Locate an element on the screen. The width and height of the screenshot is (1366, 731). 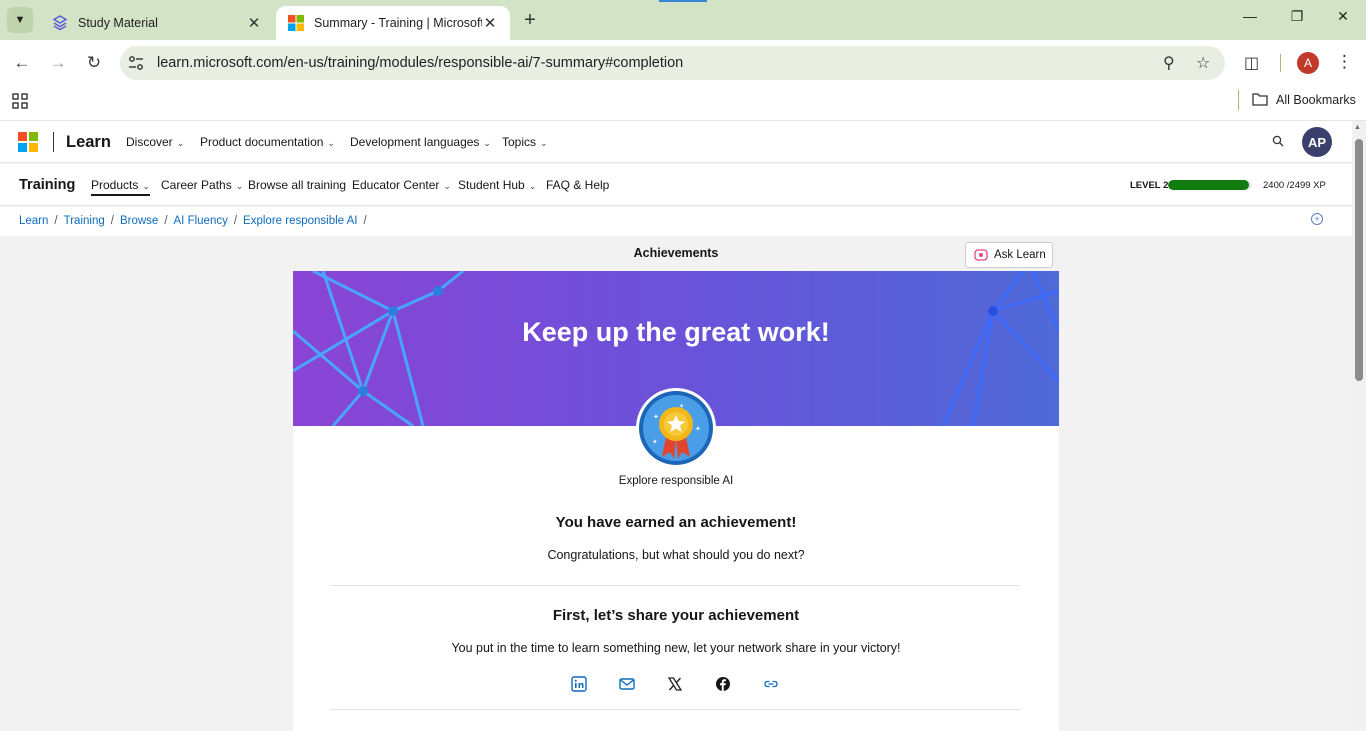
user-avatar: AP is located at coordinates (1317, 142).